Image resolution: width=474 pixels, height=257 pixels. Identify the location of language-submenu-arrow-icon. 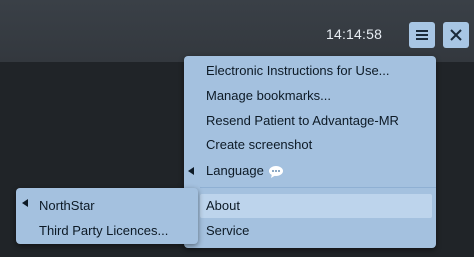
(191, 171).